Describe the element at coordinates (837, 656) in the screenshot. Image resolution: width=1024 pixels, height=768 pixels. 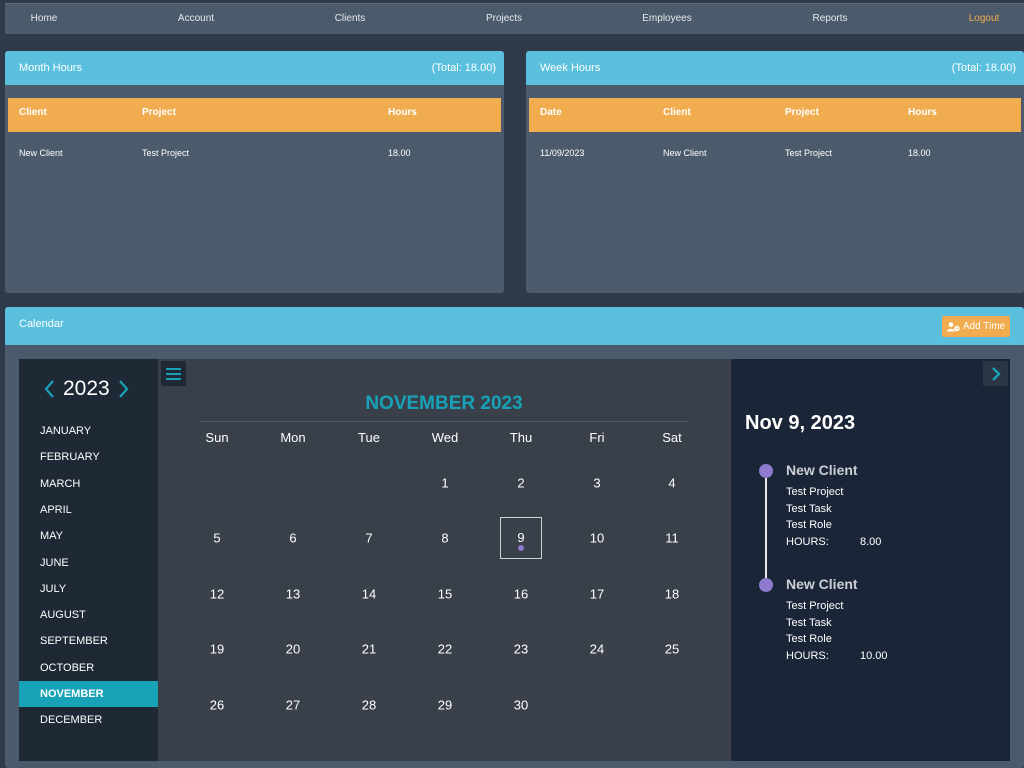
I see `event-hours-row: HOURS: 10.00` at that location.